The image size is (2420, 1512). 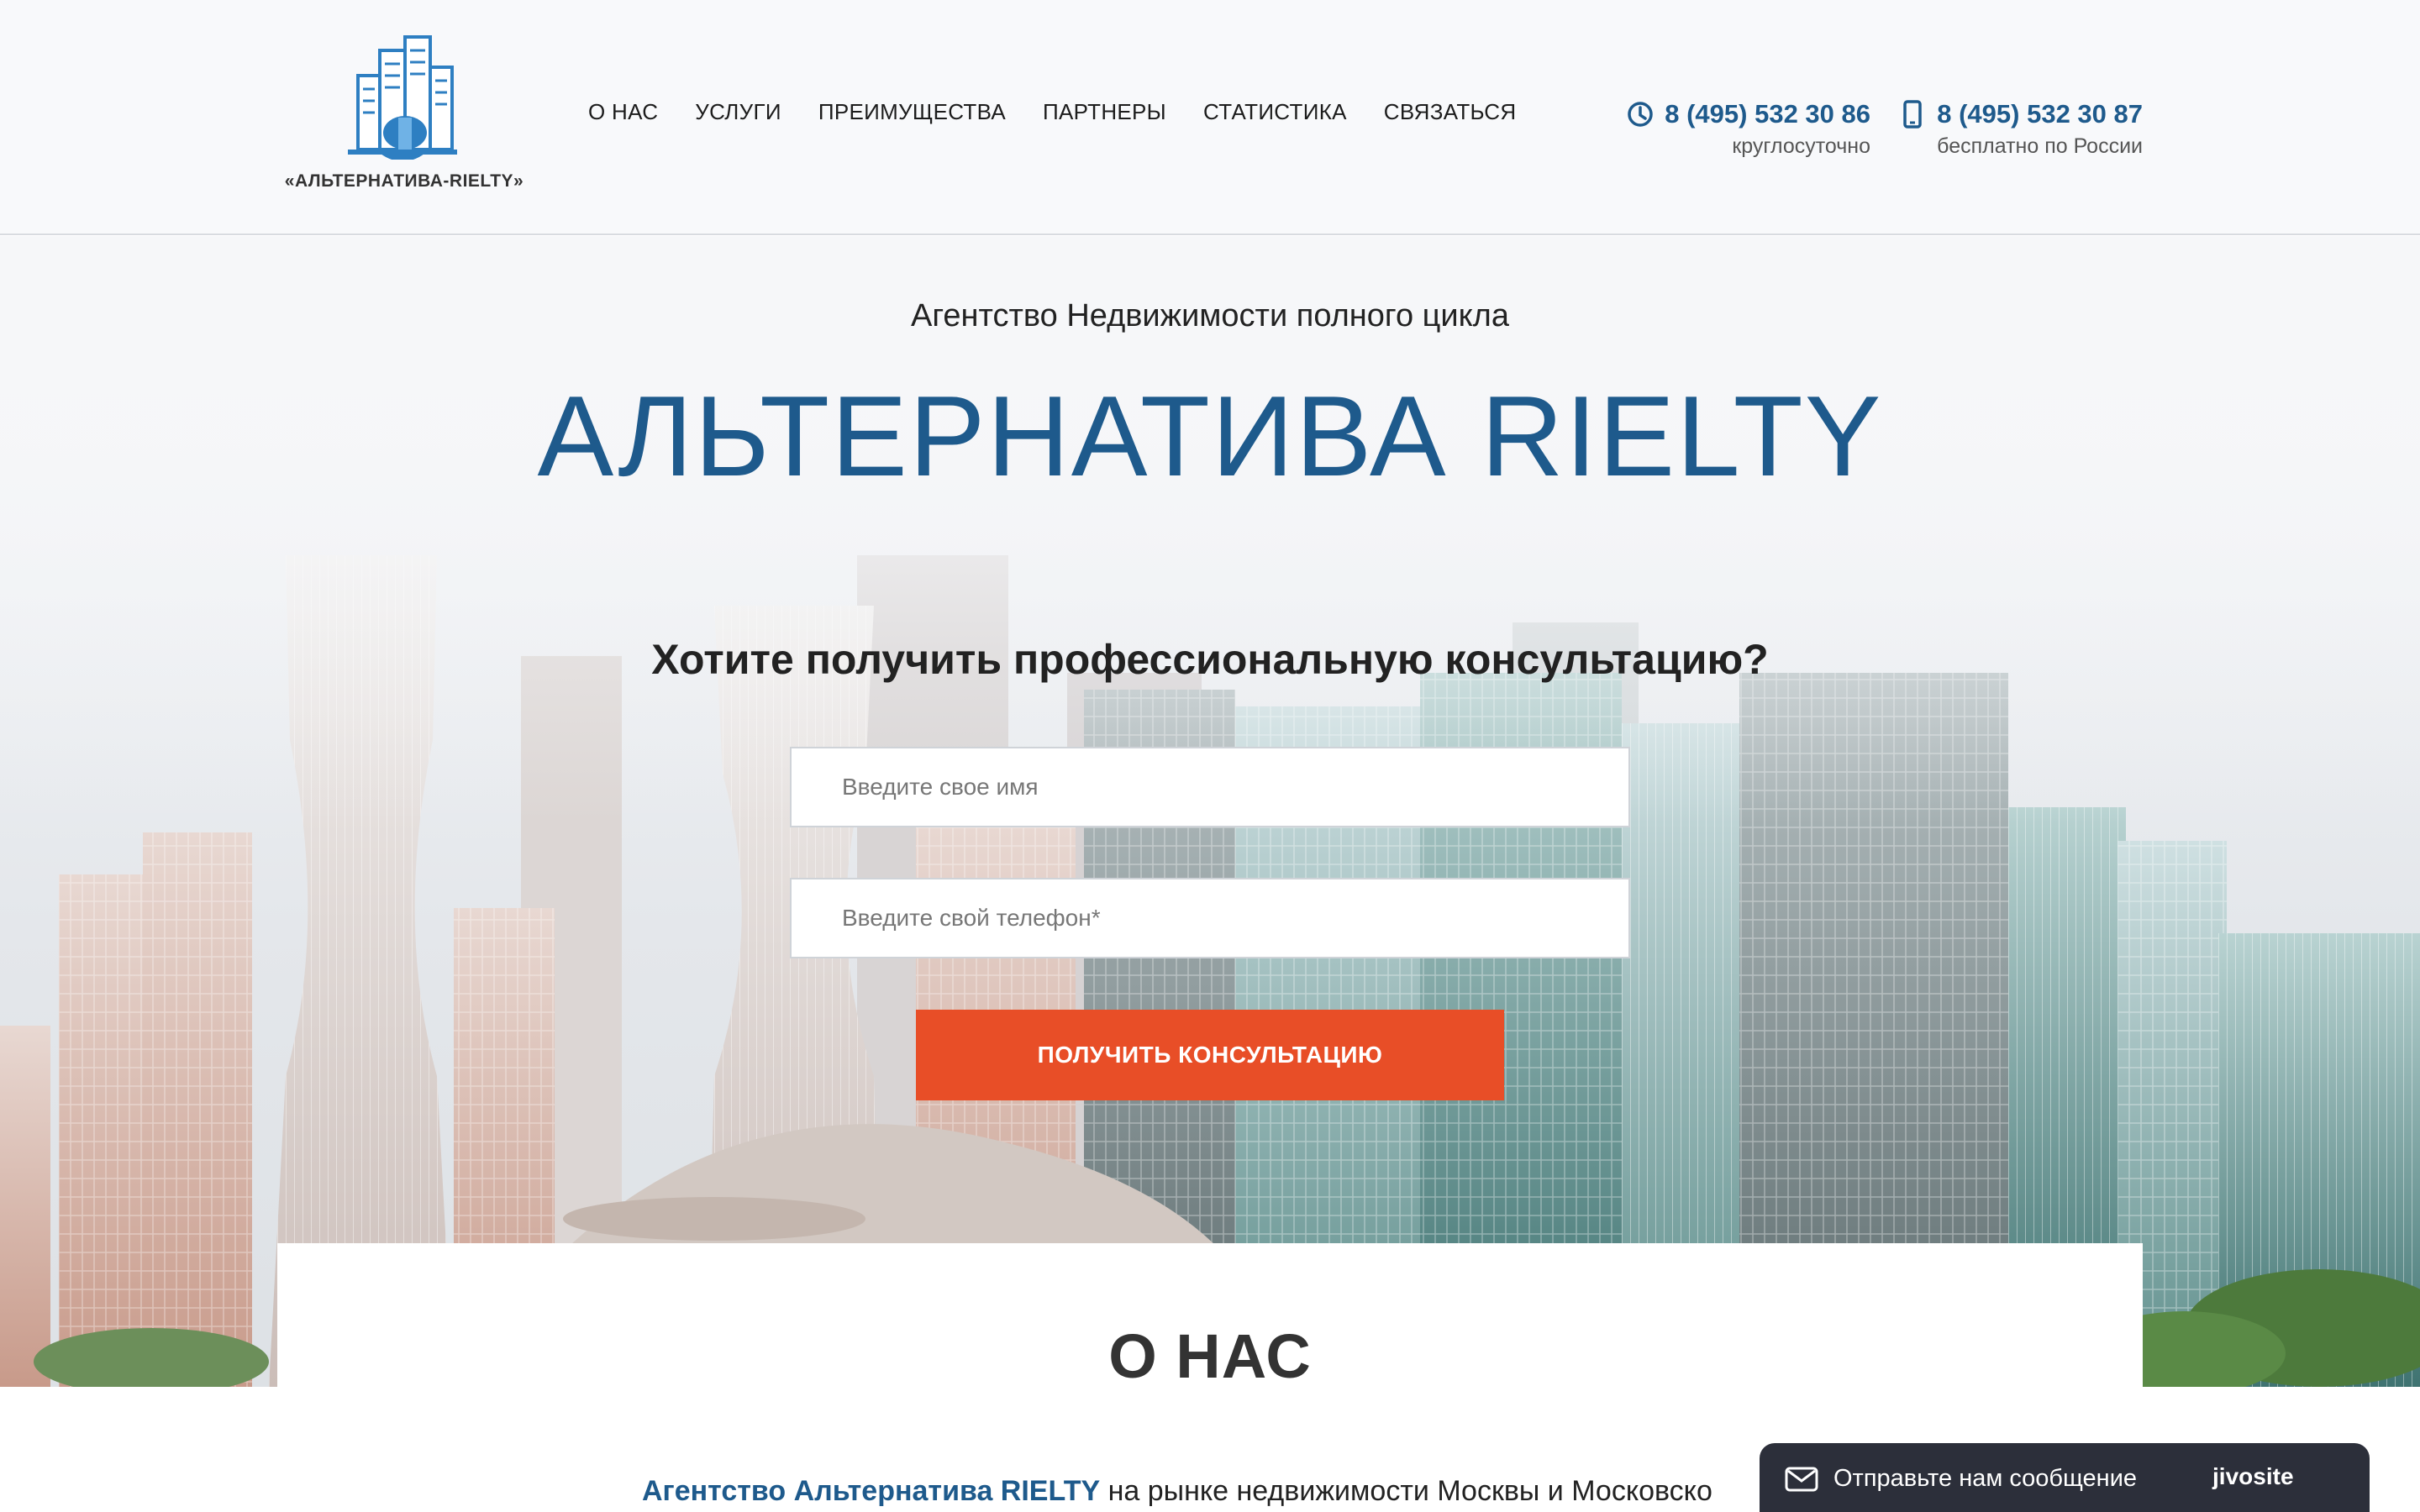 What do you see at coordinates (1210, 918) in the screenshot?
I see `phone-input` at bounding box center [1210, 918].